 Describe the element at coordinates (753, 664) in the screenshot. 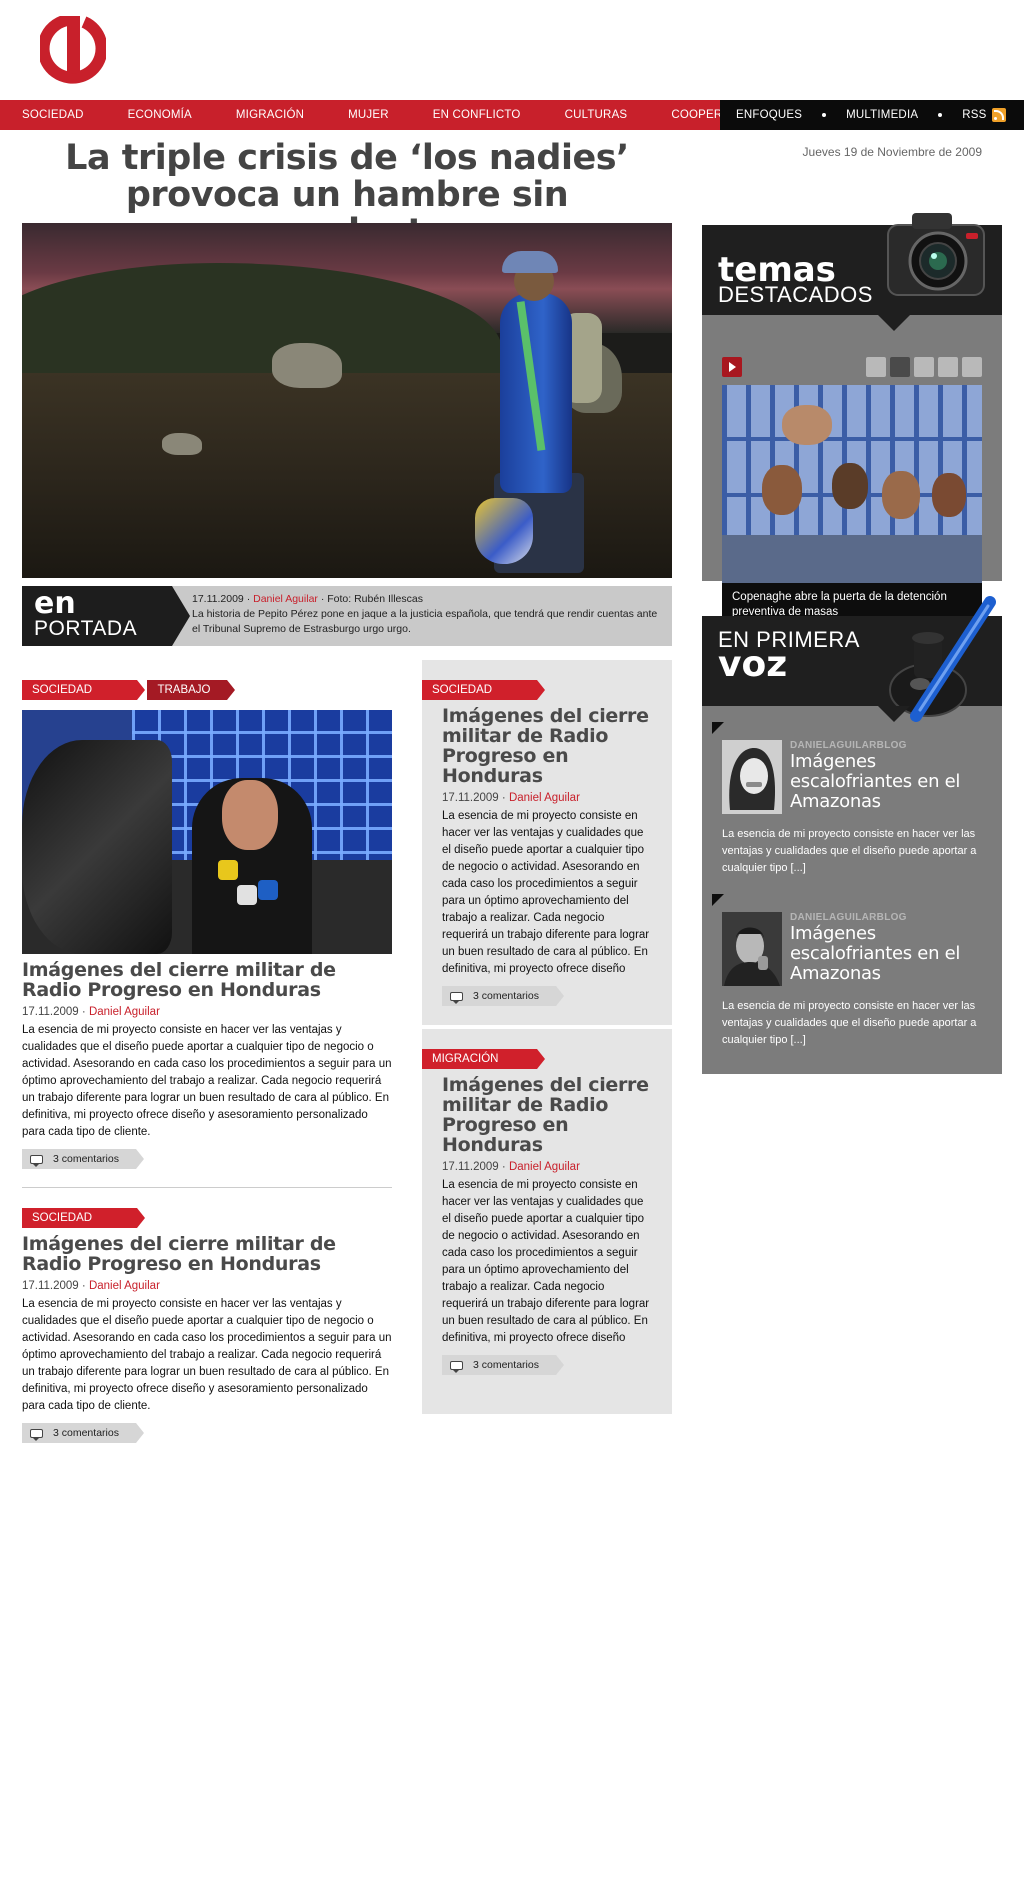

I see `voz-title-big: voz` at that location.